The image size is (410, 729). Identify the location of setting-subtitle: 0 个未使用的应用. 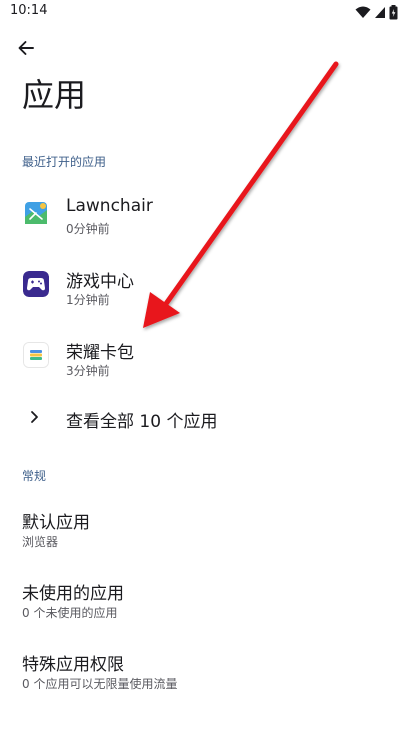
(70, 613).